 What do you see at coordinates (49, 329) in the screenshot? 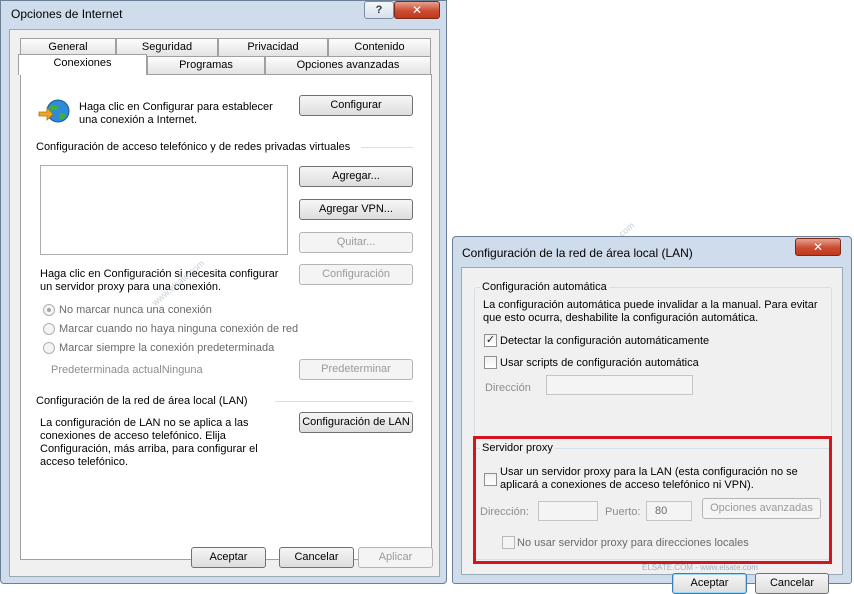
I see `radio-dial-no-network` at bounding box center [49, 329].